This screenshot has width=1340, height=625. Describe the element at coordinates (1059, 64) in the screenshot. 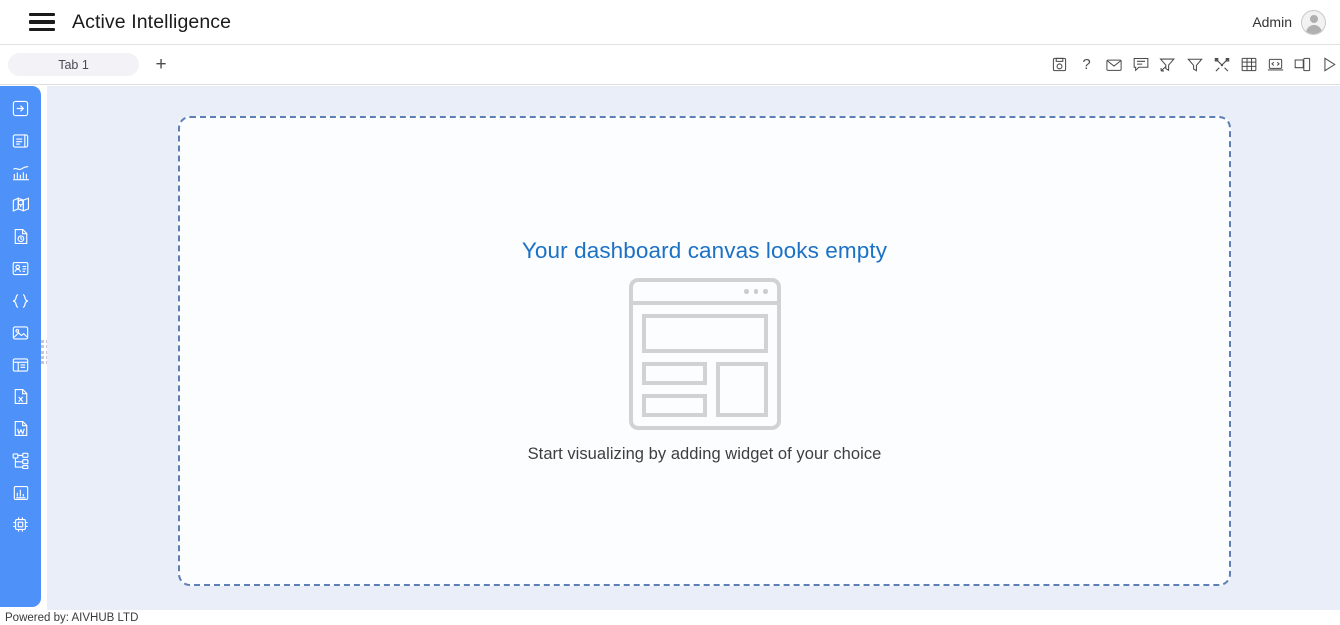

I see `save-icon` at that location.